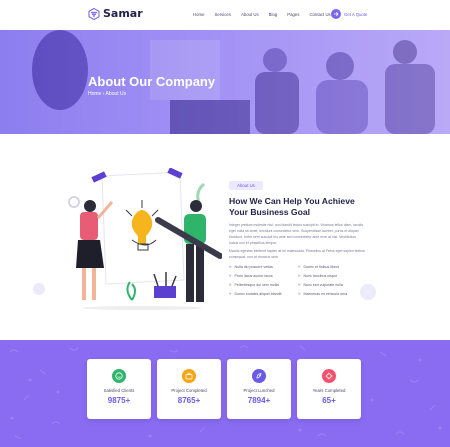 This screenshot has width=450, height=447. Describe the element at coordinates (259, 400) in the screenshot. I see `stat-value: 7894+` at that location.